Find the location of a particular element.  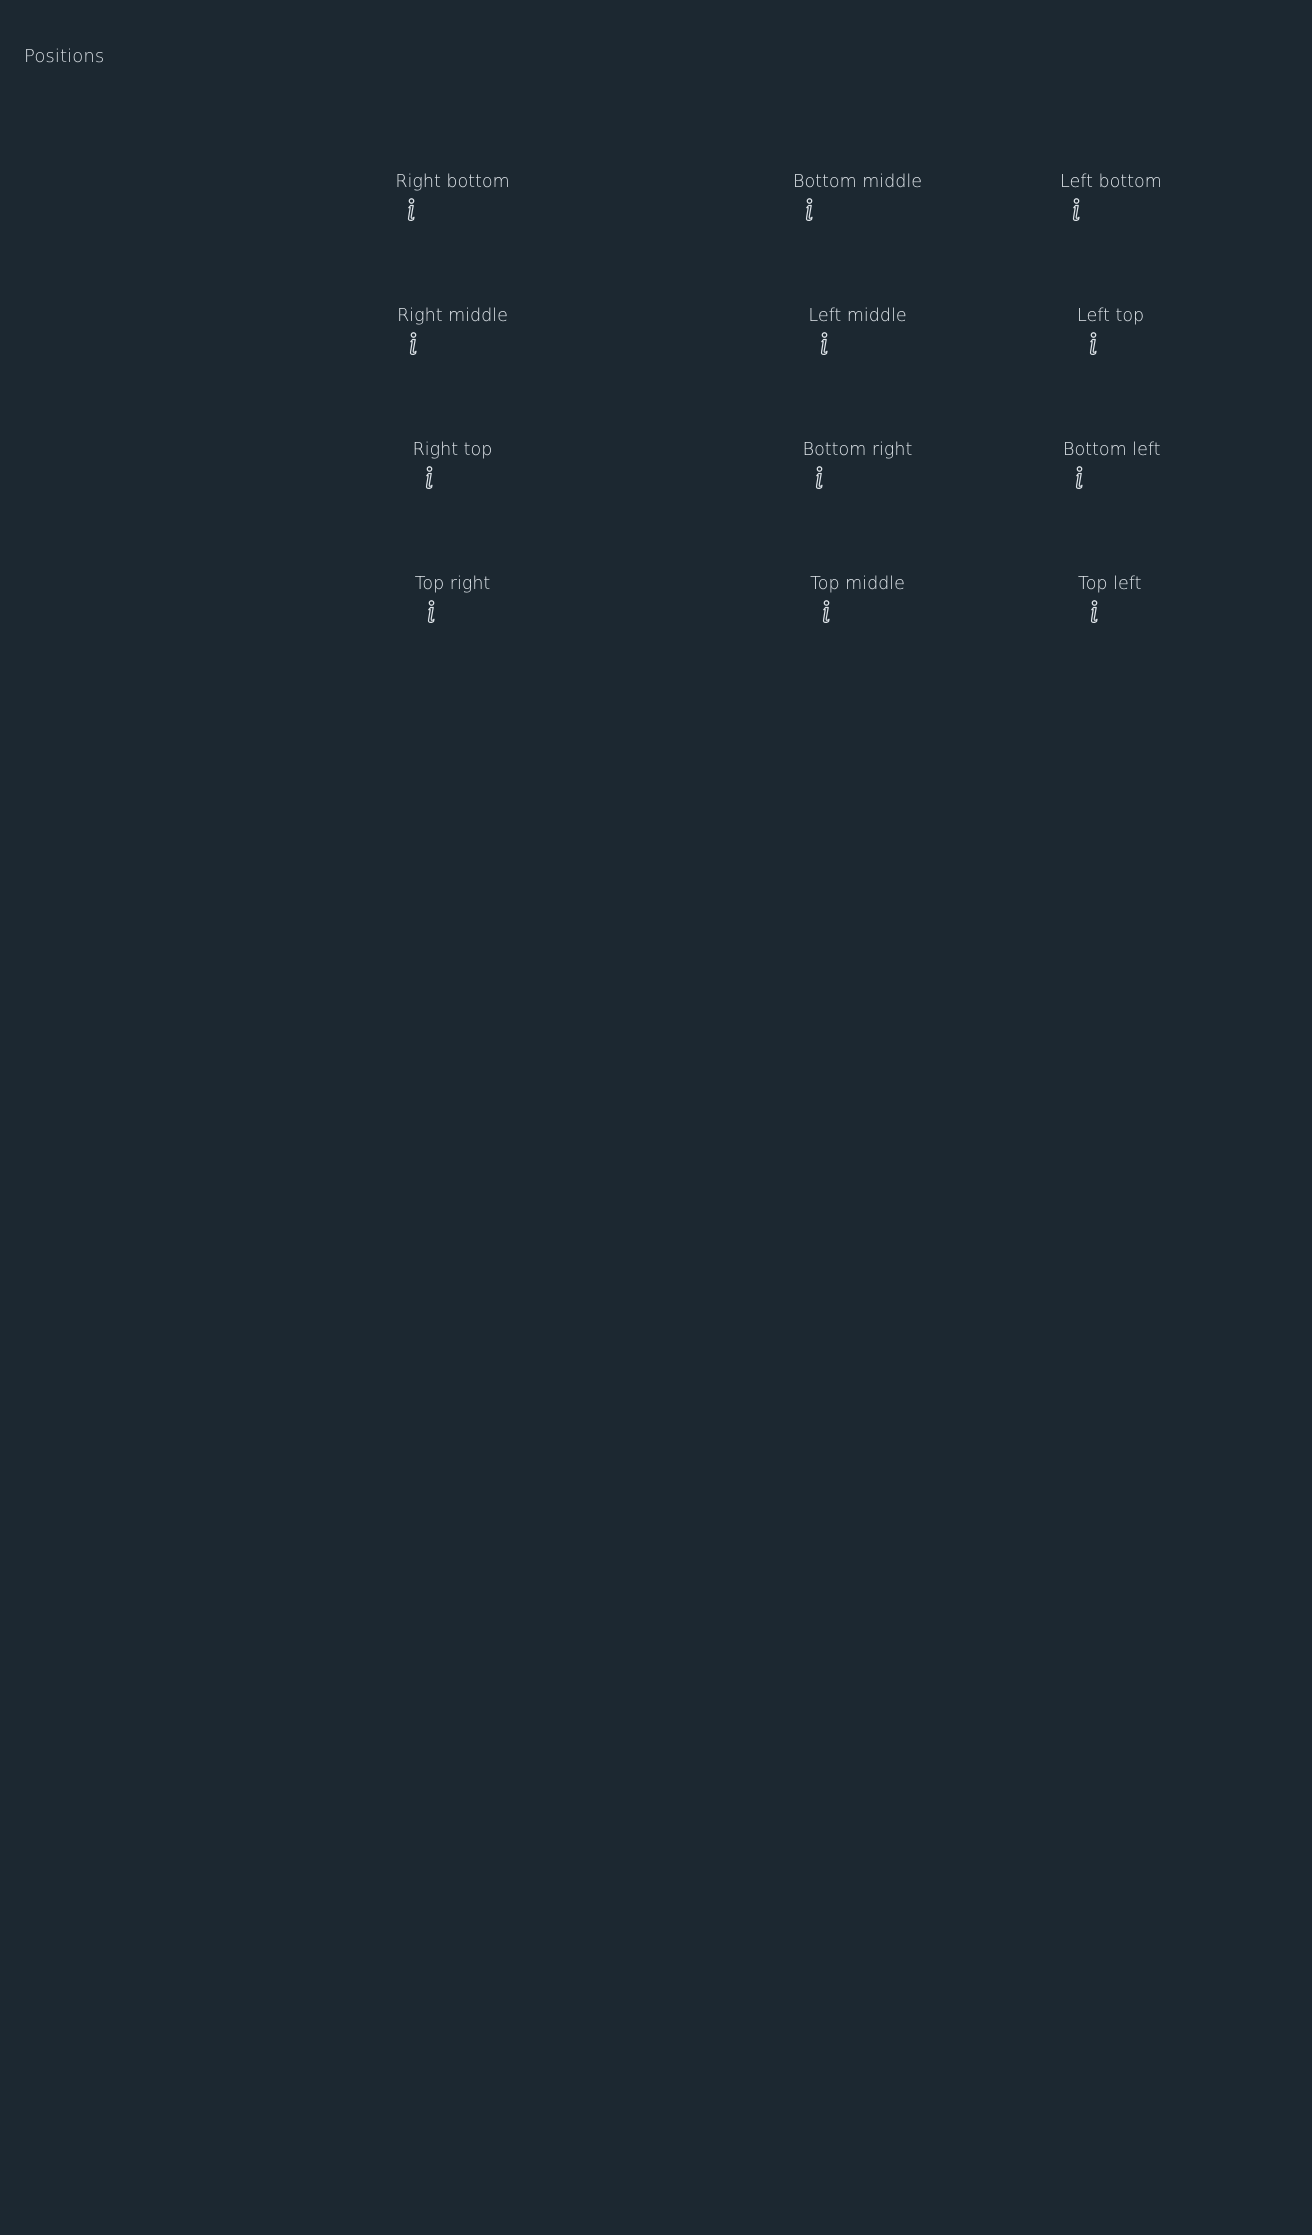

position-cell-bottom-middle: Bottom middle is located at coordinates (857, 235).